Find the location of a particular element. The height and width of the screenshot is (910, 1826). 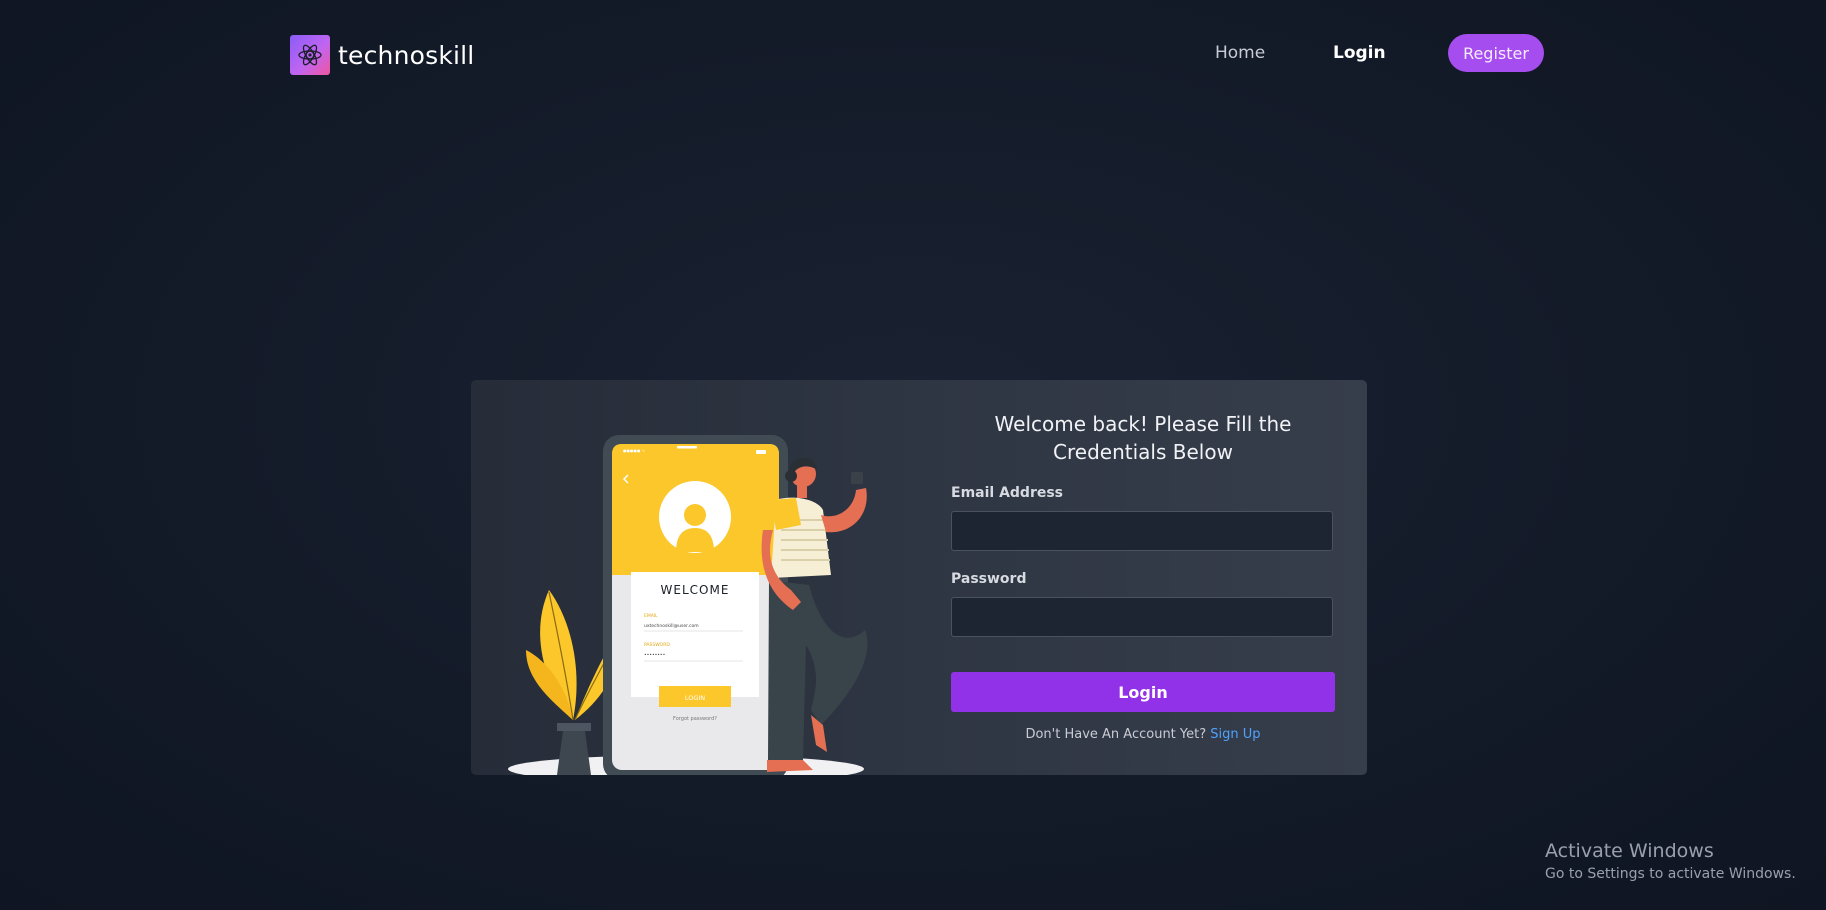

signup-link: Sign Up is located at coordinates (1235, 734).